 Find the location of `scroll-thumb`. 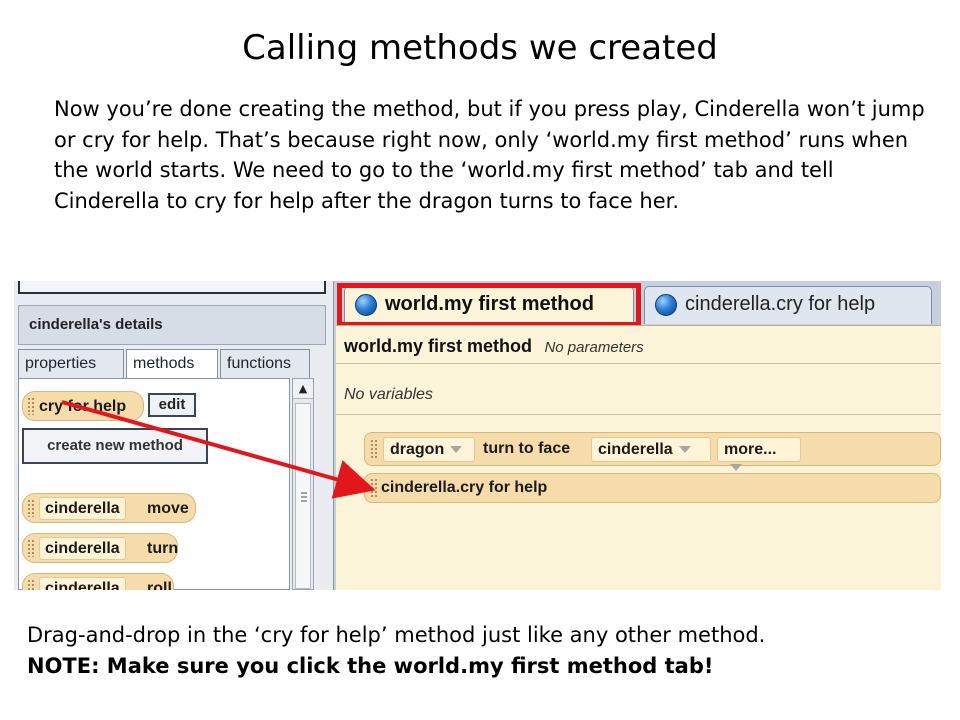

scroll-thumb is located at coordinates (303, 496).